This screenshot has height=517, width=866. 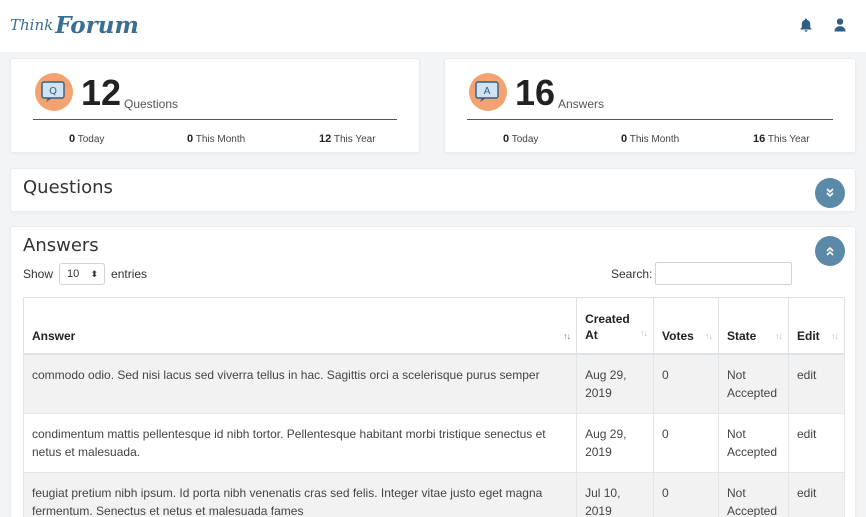 I want to click on brand-forum: Forum, so click(x=97, y=25).